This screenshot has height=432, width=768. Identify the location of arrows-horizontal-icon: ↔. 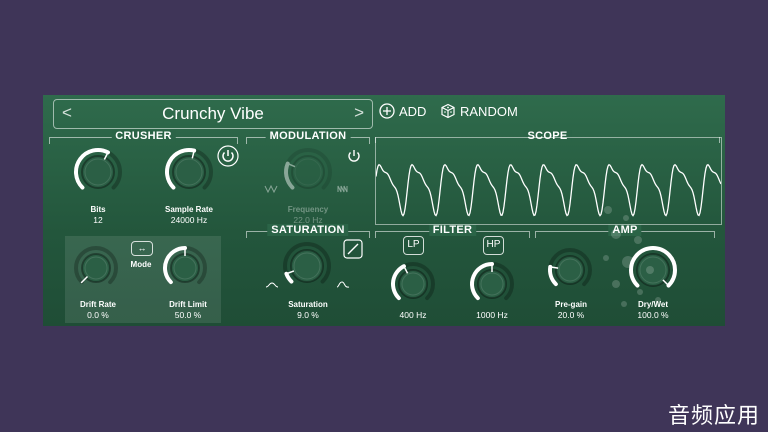
(142, 248).